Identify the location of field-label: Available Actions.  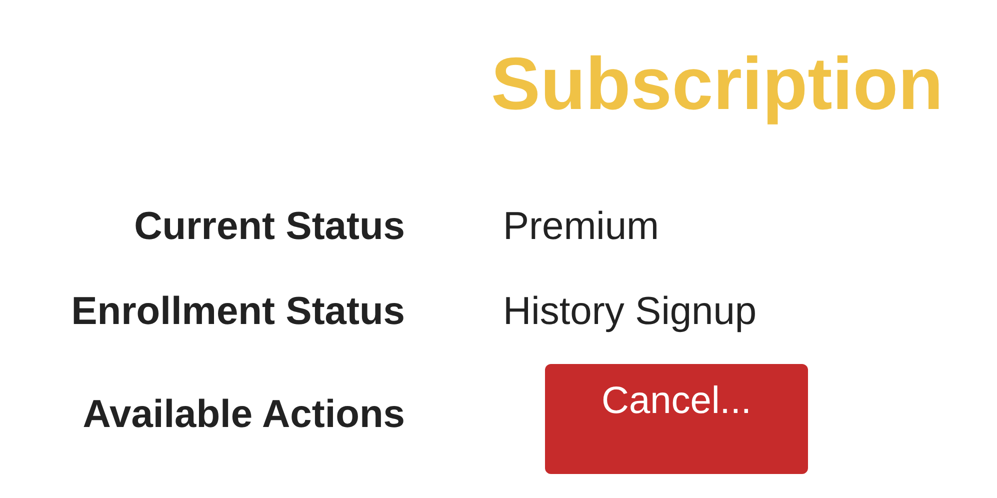
(243, 415).